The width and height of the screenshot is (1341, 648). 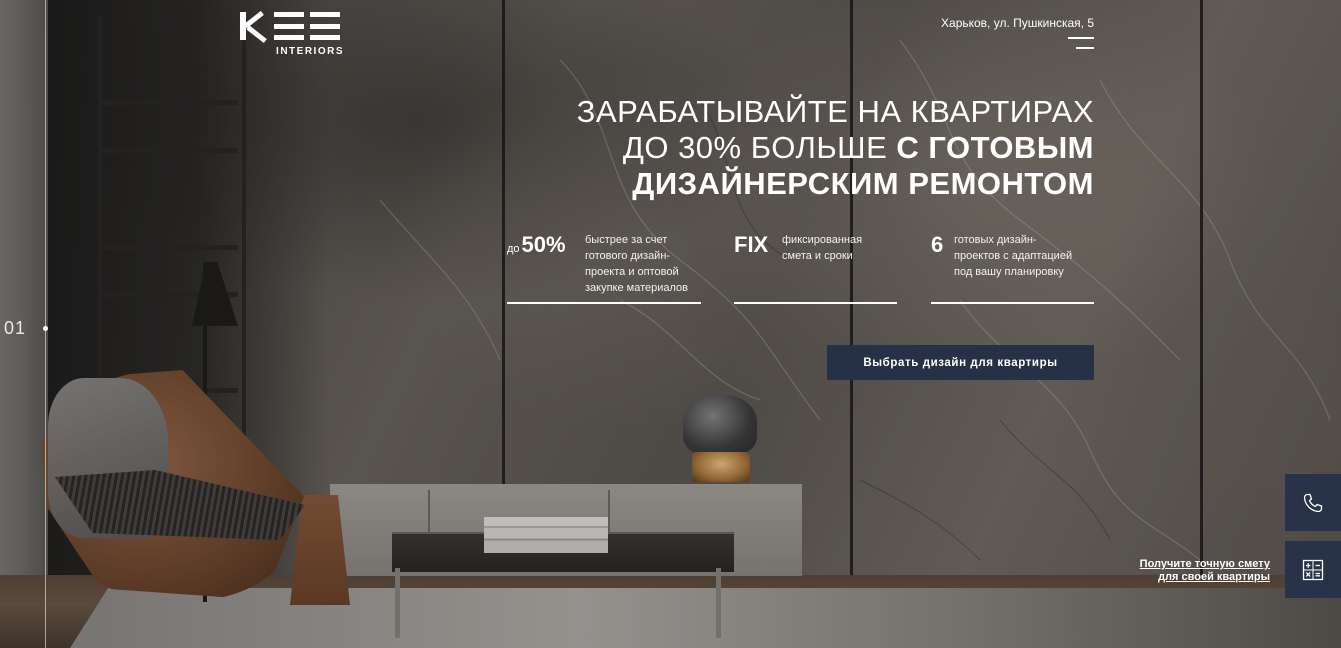 I want to click on stat-value-number: 50%, so click(x=543, y=244).